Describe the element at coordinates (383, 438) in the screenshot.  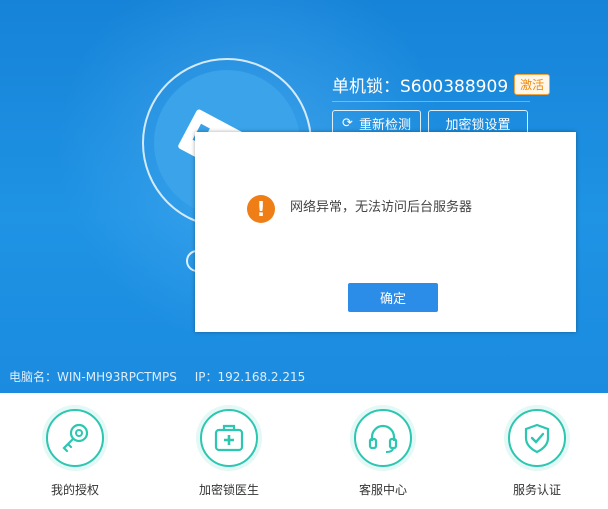
I see `headset-icon` at that location.